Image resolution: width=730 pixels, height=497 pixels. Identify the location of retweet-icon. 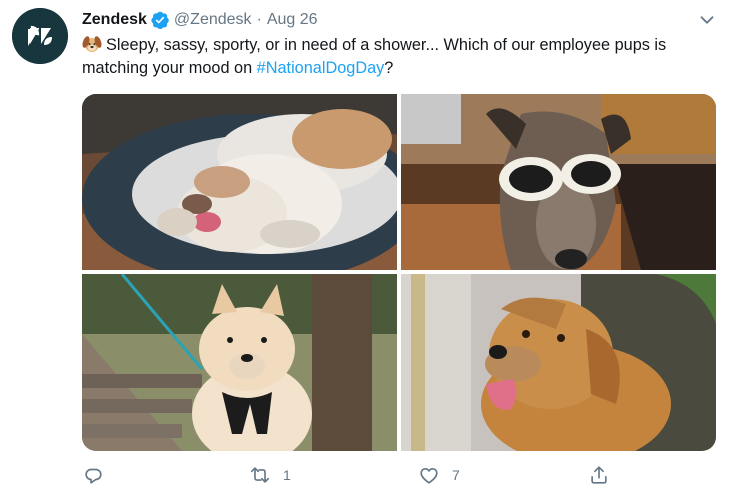
(260, 475).